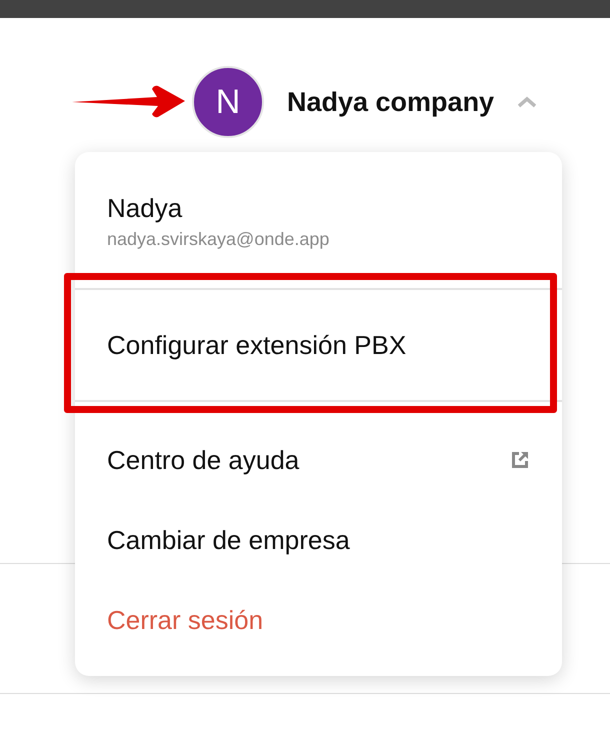  I want to click on user-name: Nadya, so click(145, 208).